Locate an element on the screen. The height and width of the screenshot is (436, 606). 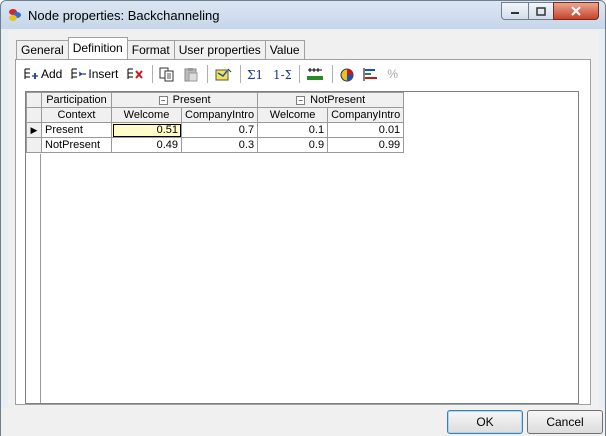
one-minus-sum-icon: 1-Σ is located at coordinates (282, 74).